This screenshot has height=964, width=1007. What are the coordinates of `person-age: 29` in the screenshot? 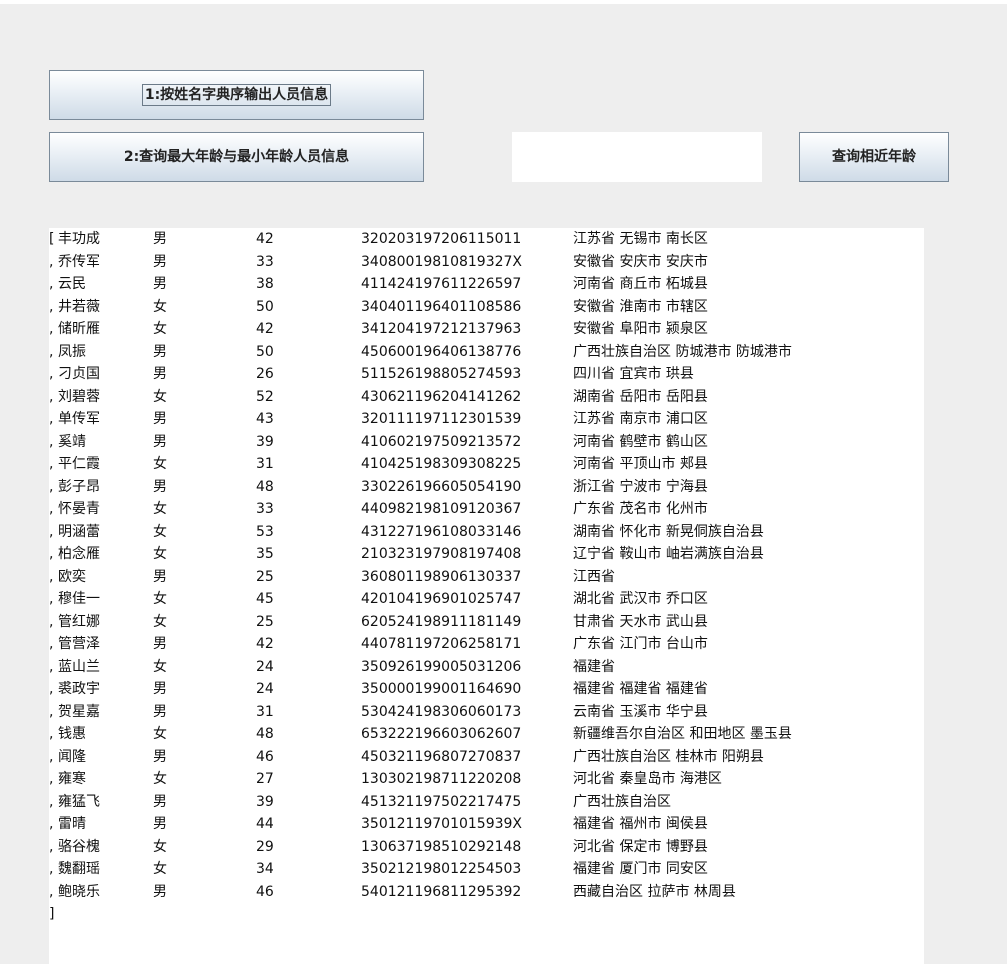 It's located at (265, 846).